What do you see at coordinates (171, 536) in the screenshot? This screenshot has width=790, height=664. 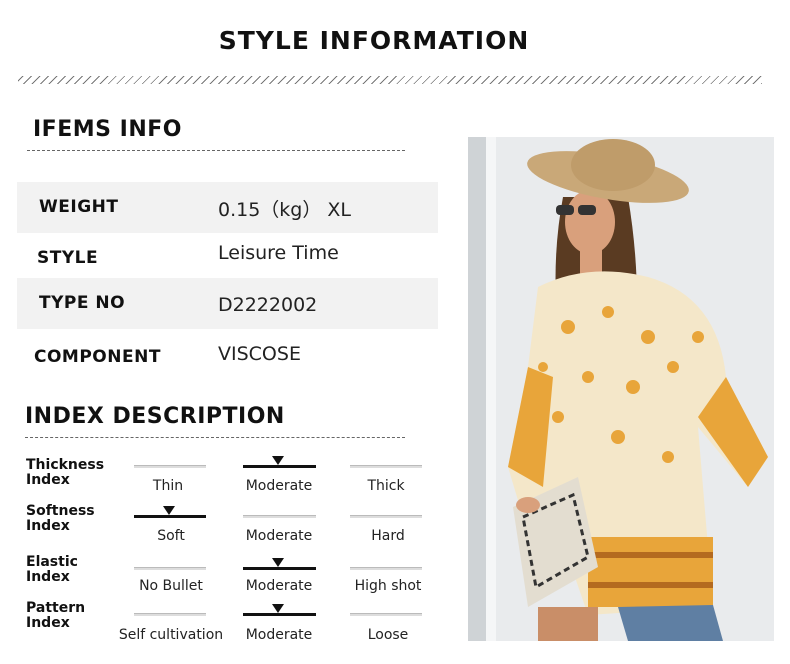 I see `softness-option: Soft` at bounding box center [171, 536].